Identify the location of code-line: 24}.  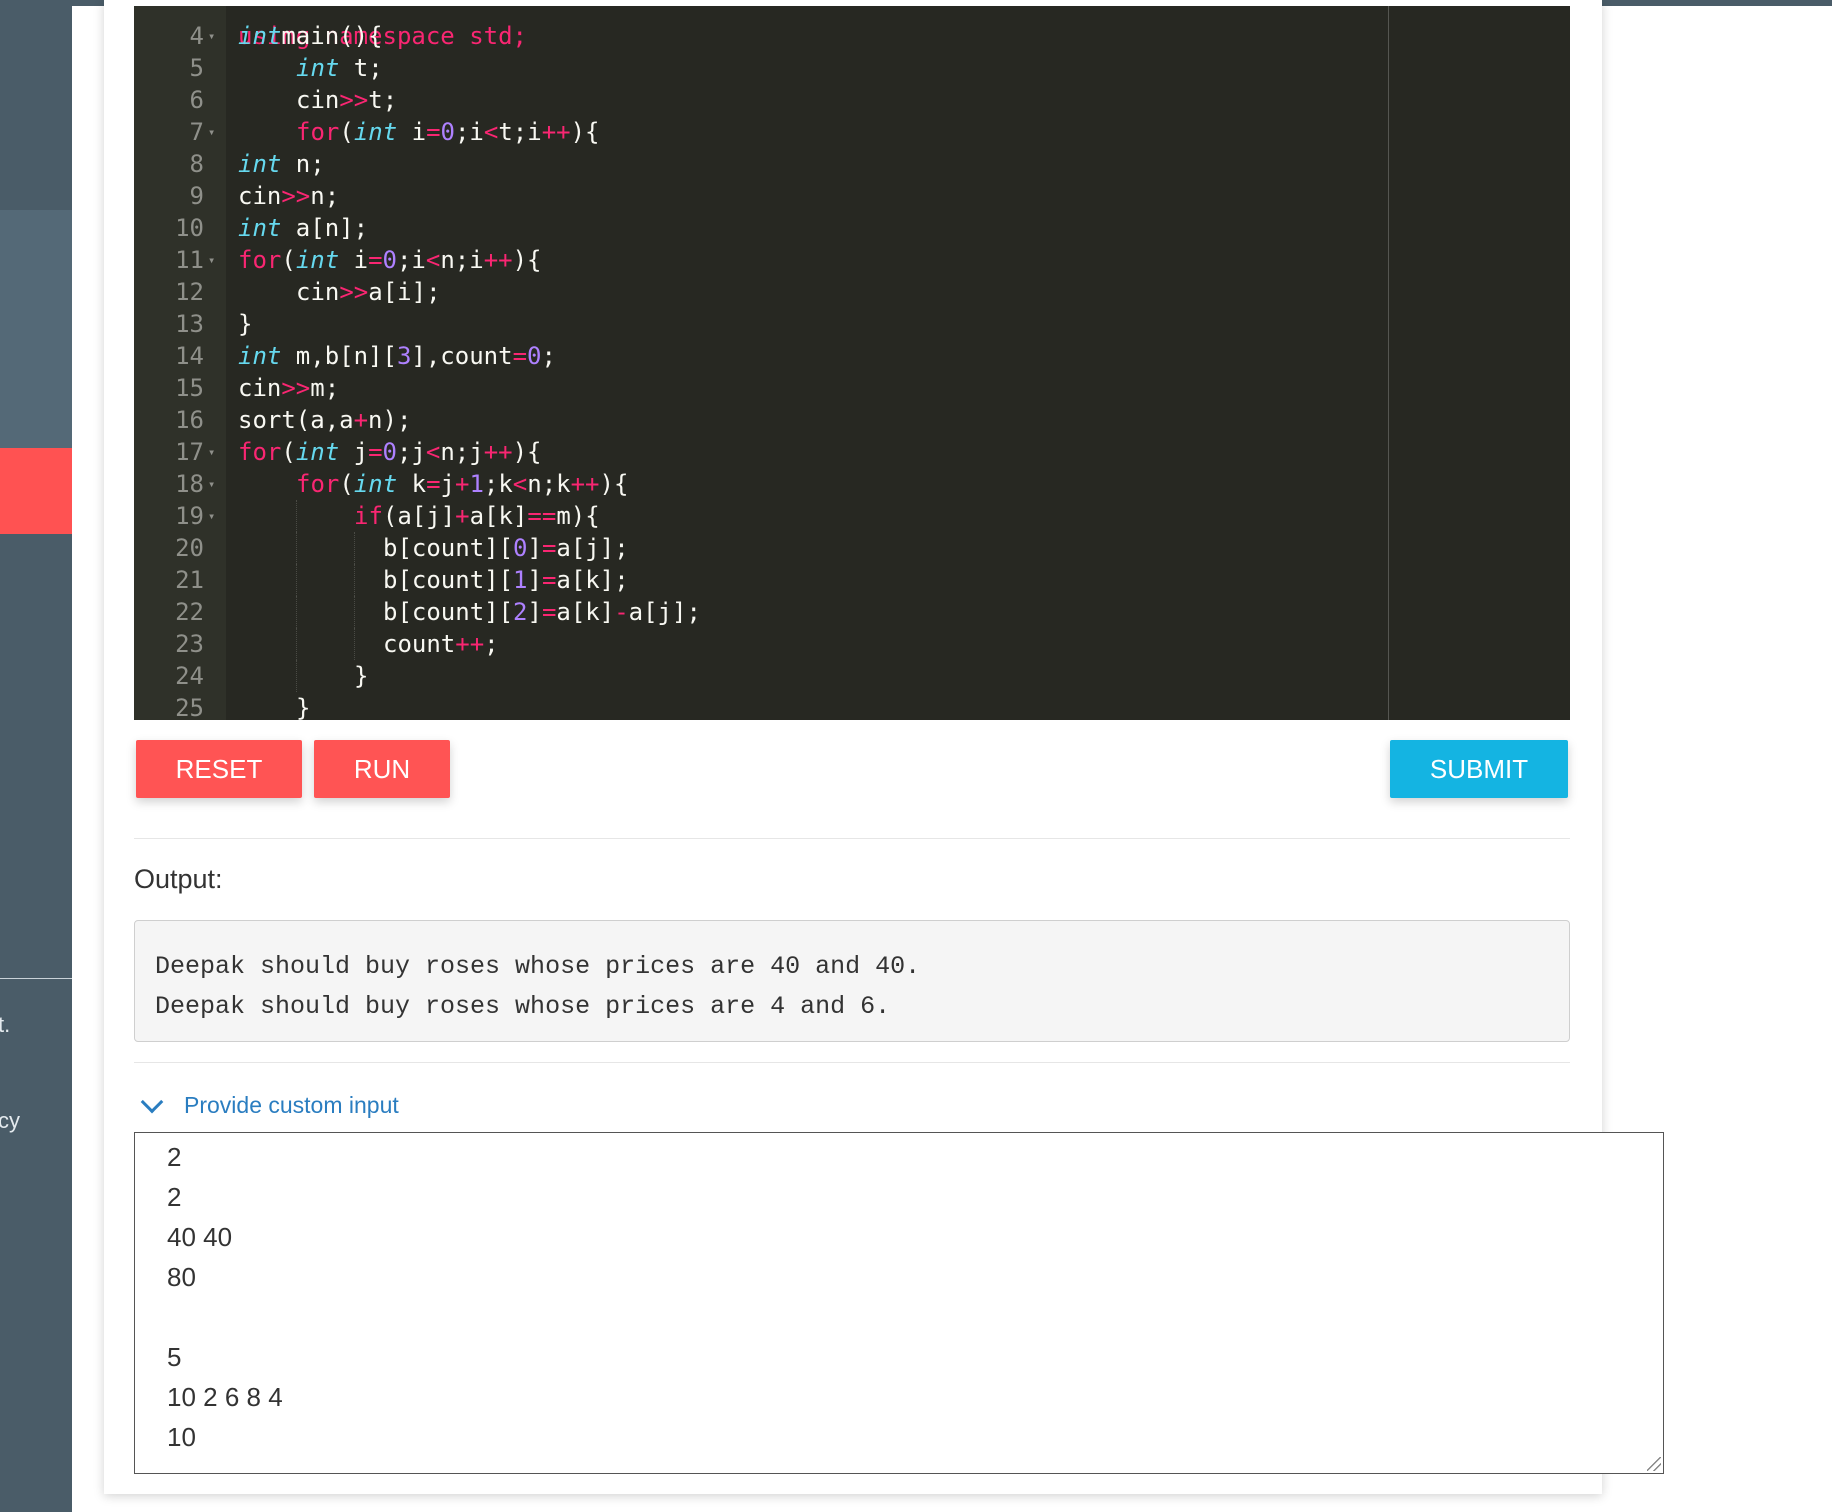
(852, 676).